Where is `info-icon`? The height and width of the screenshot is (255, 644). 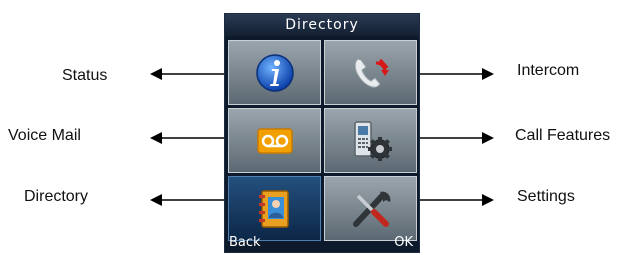
info-icon is located at coordinates (274, 72).